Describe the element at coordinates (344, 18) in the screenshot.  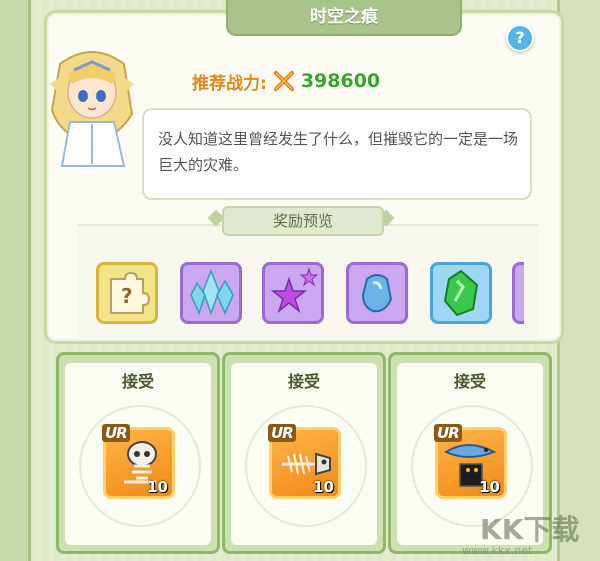
I see `page-title: 时空之痕` at that location.